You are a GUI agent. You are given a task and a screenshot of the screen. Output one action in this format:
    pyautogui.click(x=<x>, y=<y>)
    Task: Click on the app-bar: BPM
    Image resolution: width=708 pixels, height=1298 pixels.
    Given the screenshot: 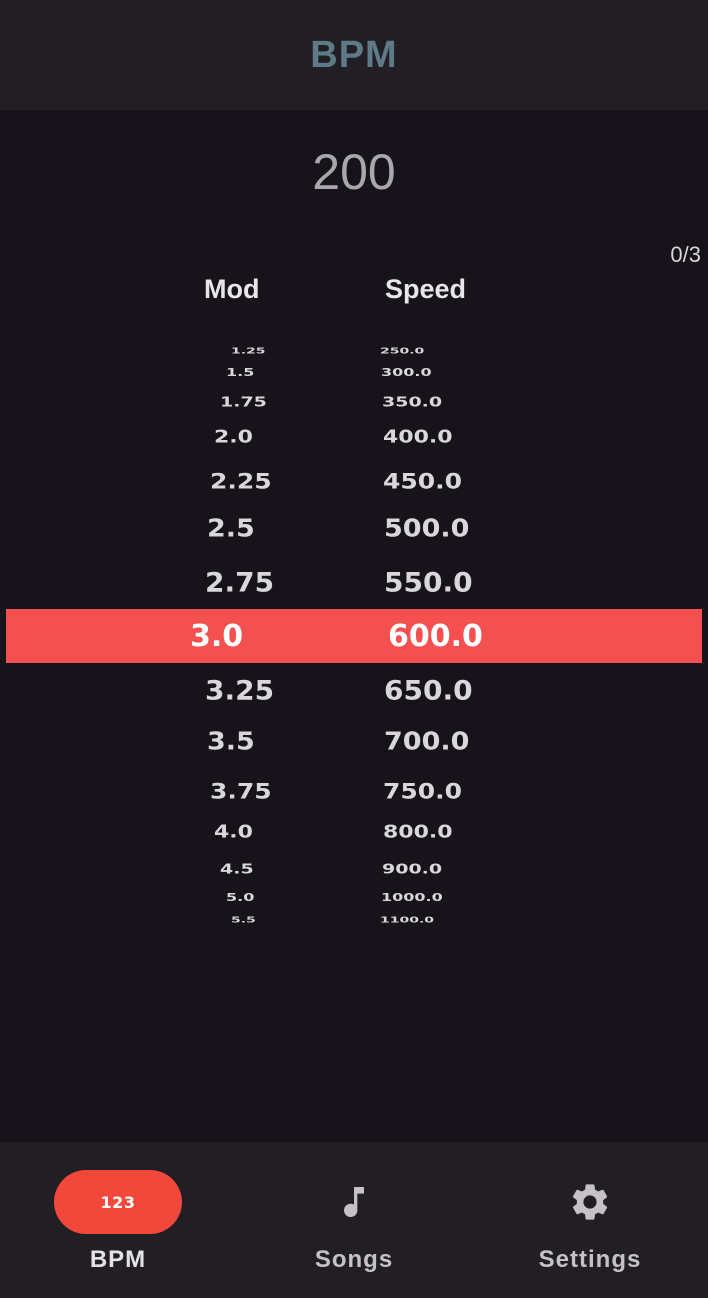 What is the action you would take?
    pyautogui.click(x=354, y=55)
    